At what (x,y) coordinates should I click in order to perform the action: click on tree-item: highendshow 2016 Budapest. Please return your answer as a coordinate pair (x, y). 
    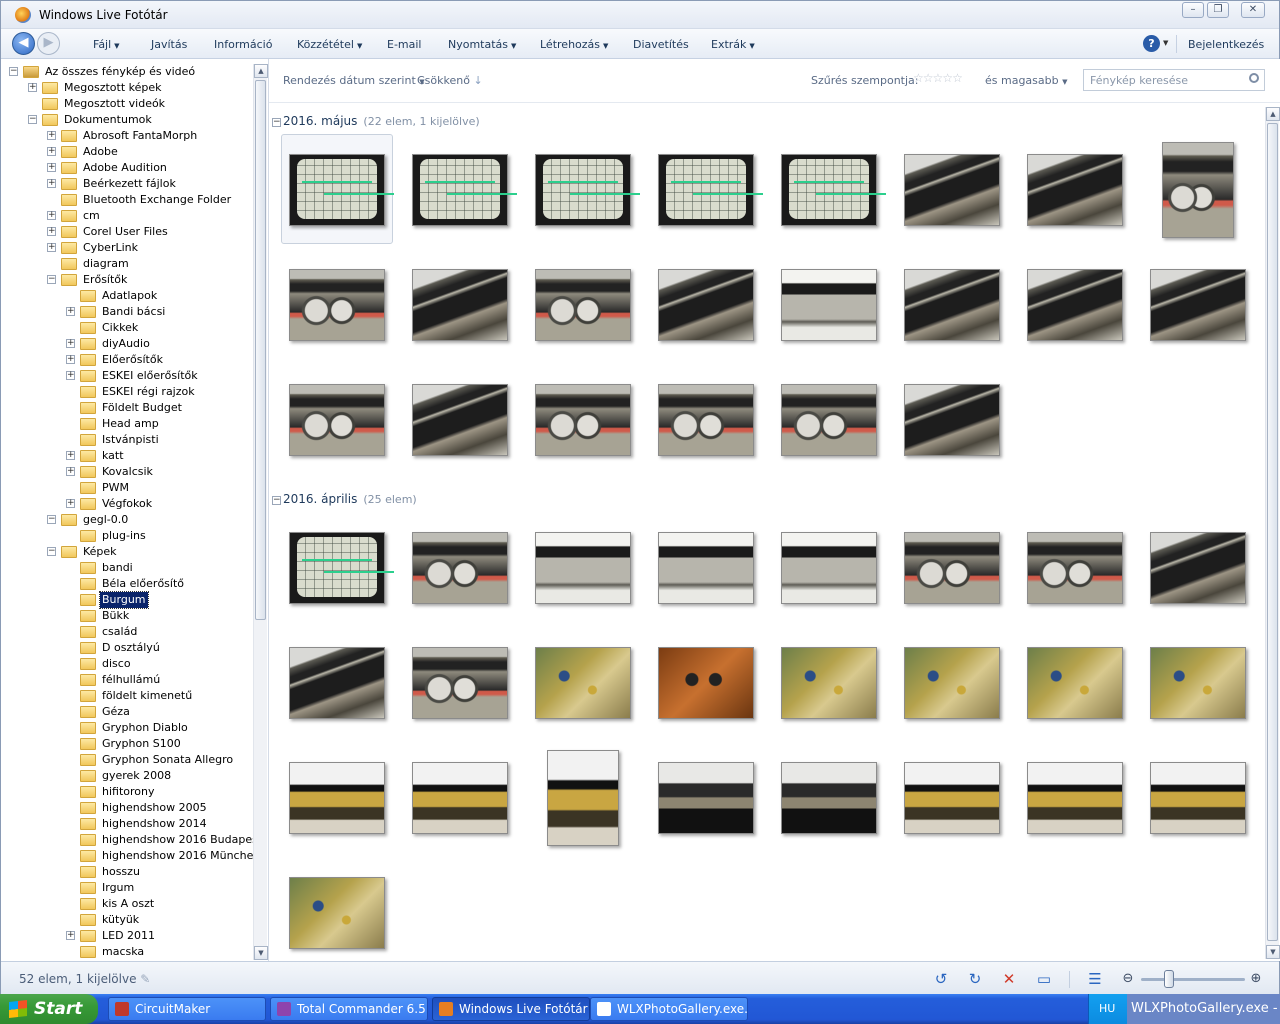
    Looking at the image, I should click on (164, 840).